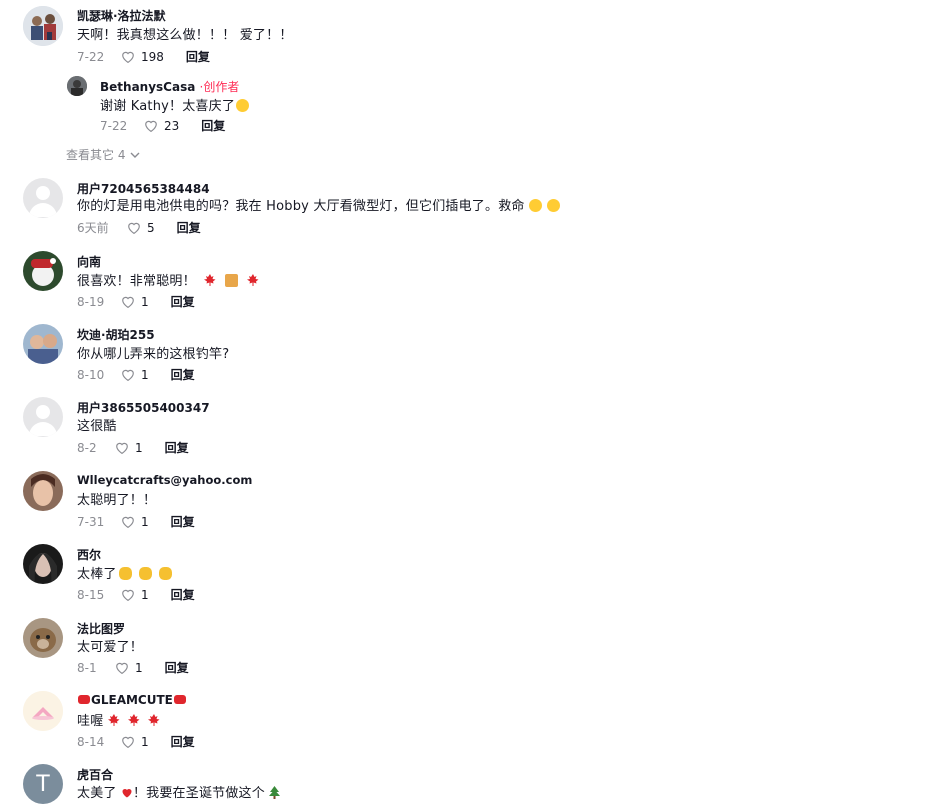  What do you see at coordinates (469, 648) in the screenshot?
I see `comment-item: 法比图罗 太可爱了！ 8-1 1 回复` at bounding box center [469, 648].